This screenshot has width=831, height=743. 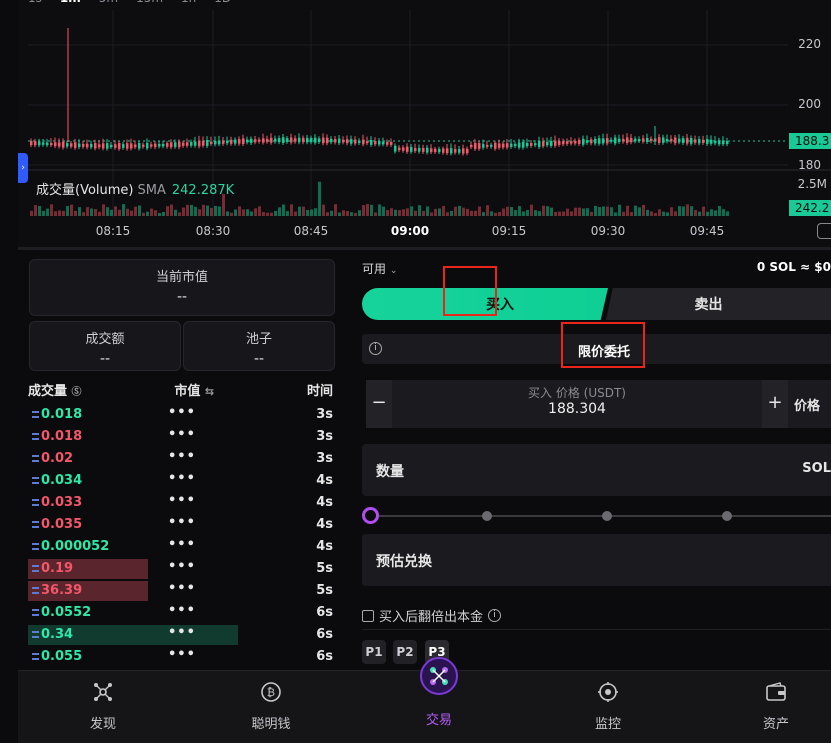 What do you see at coordinates (432, 615) in the screenshot?
I see `double-principal-option: 买入后翻倍出本金 i` at bounding box center [432, 615].